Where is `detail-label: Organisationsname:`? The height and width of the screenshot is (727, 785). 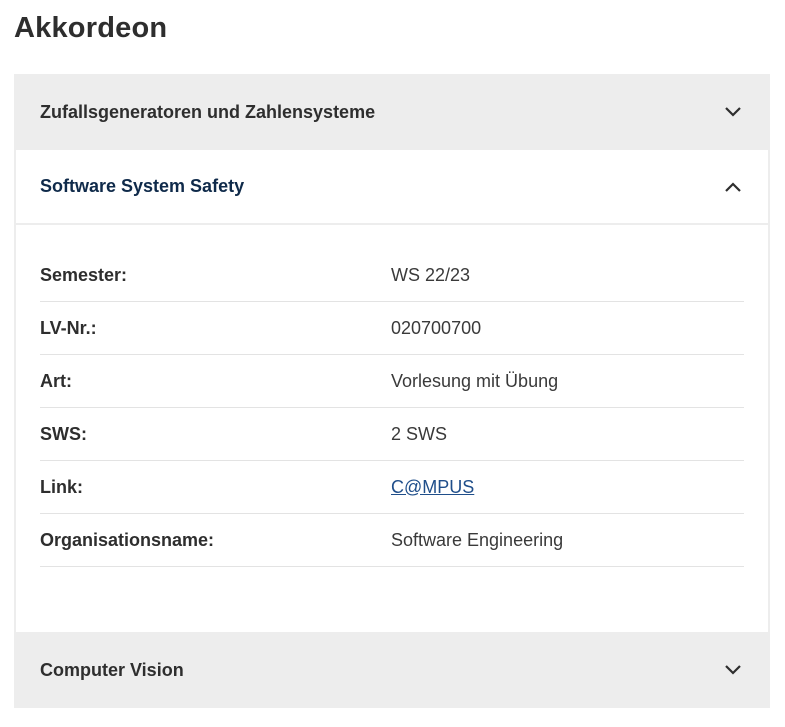 detail-label: Organisationsname: is located at coordinates (127, 539).